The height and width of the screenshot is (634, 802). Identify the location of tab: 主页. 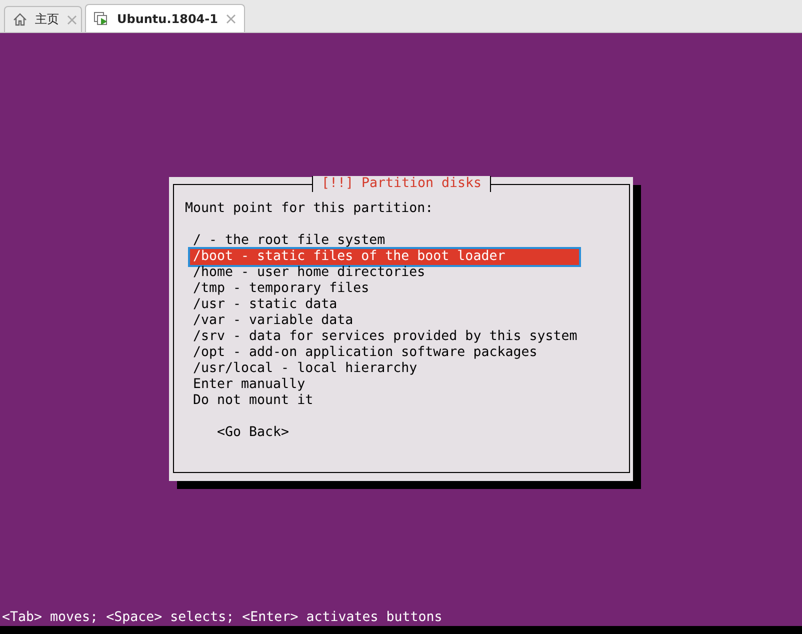
(43, 19).